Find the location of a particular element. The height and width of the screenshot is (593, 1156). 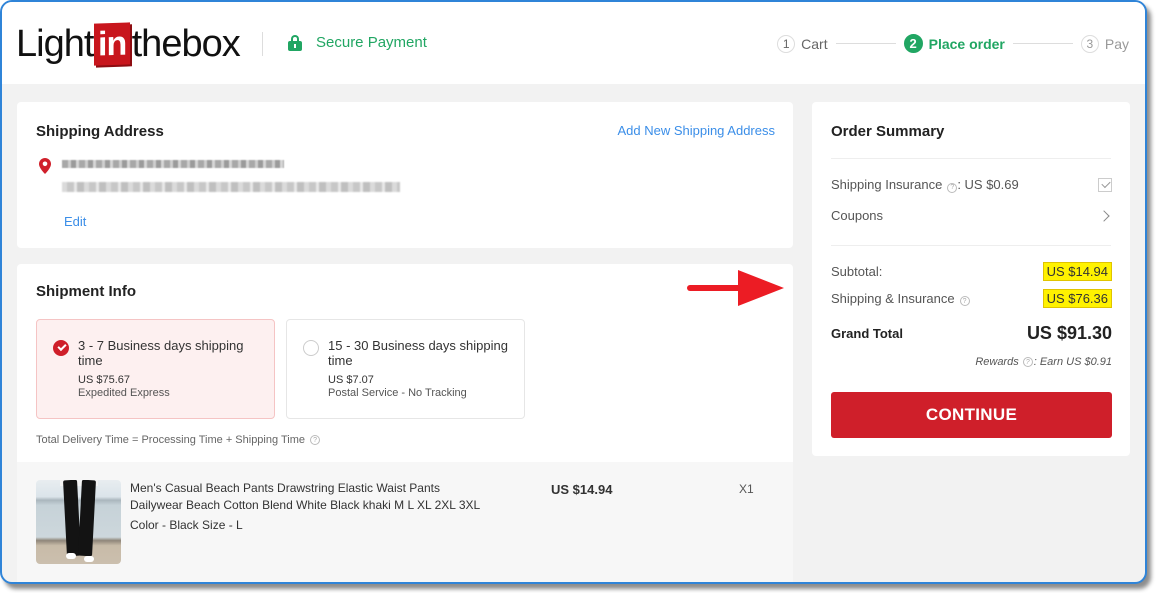

grand-total-row: Grand Total US $91.30 is located at coordinates (971, 333).